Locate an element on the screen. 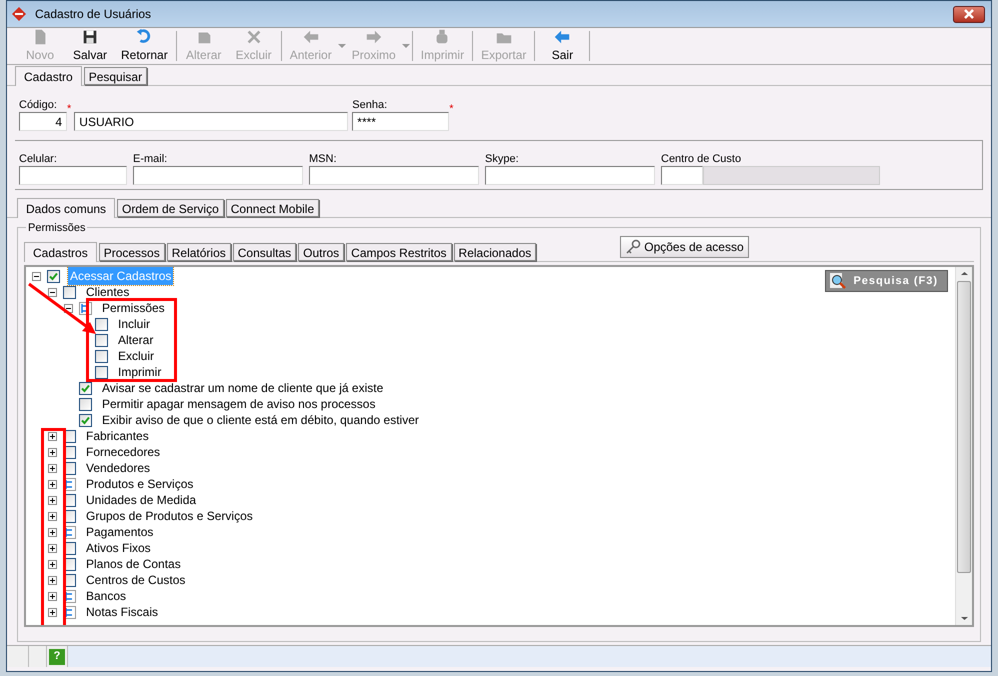 This screenshot has height=676, width=998. tab: Processos is located at coordinates (131, 252).